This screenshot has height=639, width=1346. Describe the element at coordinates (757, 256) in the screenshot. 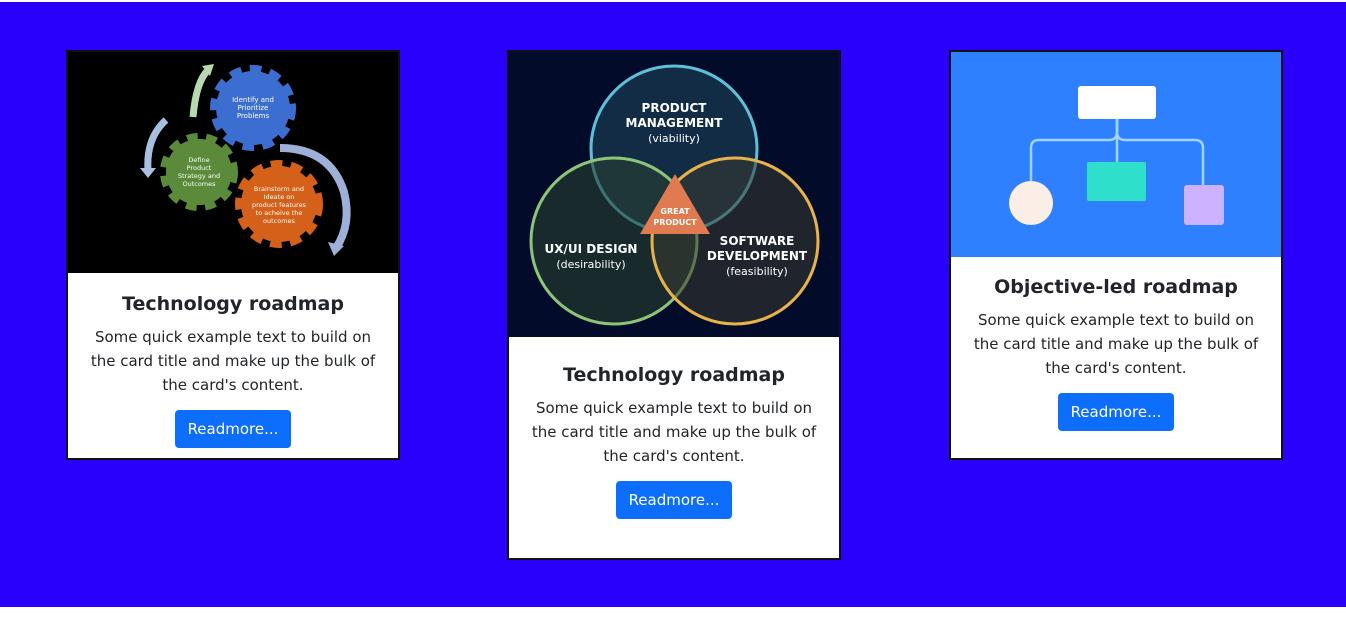

I see `venn-right-line-2: DEVELOPMENT` at that location.